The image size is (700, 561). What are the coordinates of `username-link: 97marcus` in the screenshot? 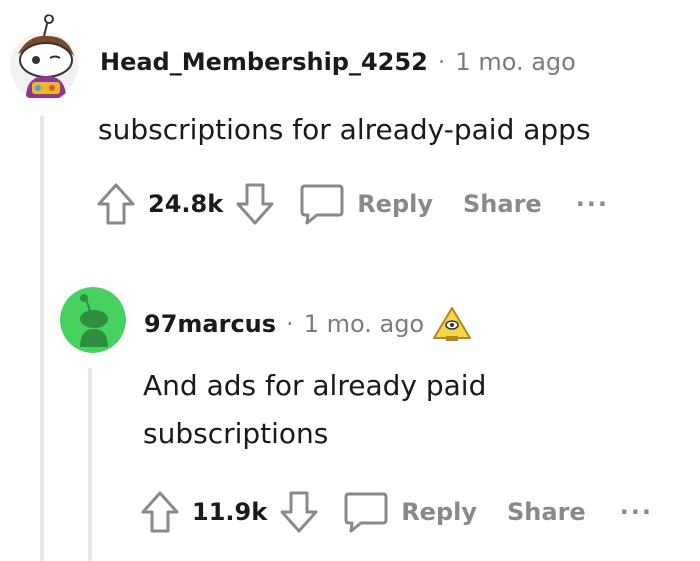 It's located at (210, 324).